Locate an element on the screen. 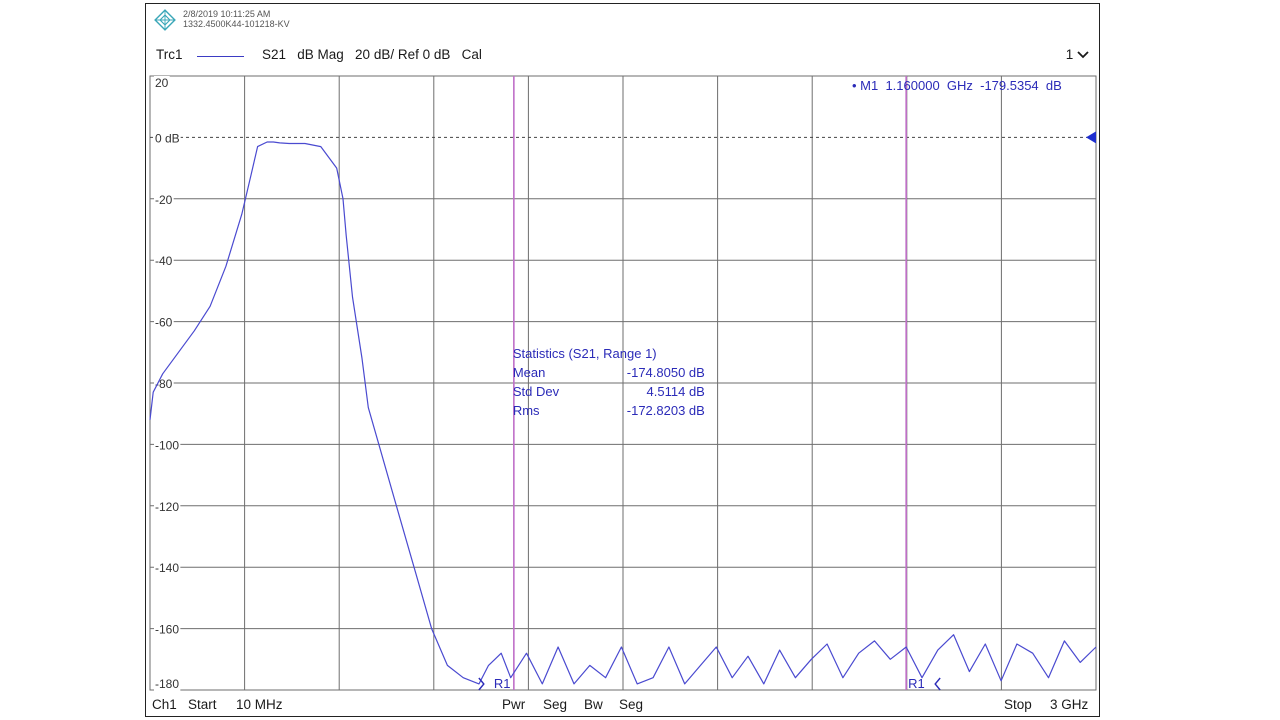 The width and height of the screenshot is (1280, 720). trace-header: Trc1 S21 dB Mag 20 dB/ Ref 0 dB Cal 1 is located at coordinates (622, 56).